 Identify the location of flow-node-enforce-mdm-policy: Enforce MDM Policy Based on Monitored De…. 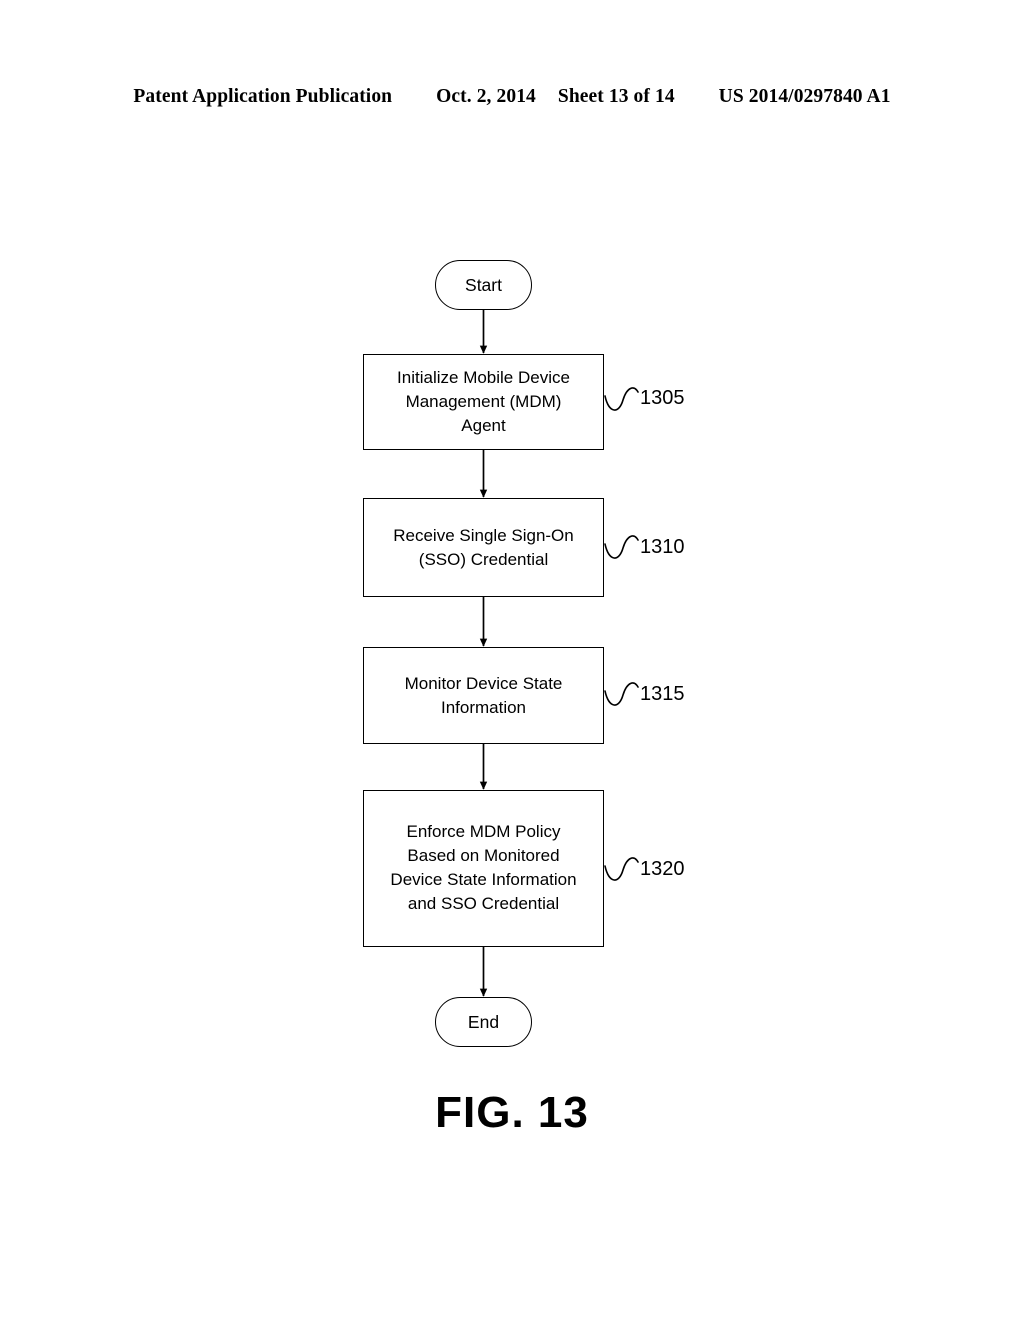
(483, 868).